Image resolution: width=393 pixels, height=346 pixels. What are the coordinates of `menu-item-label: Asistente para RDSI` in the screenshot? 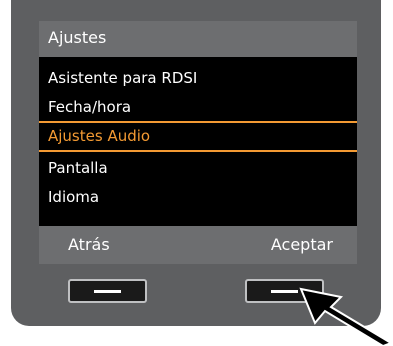 It's located at (123, 78).